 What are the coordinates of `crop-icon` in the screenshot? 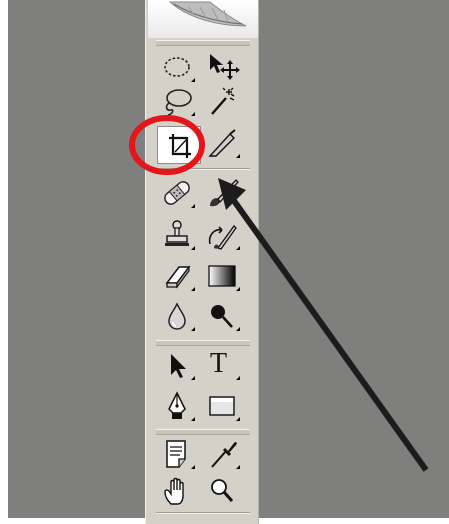 It's located at (180, 146).